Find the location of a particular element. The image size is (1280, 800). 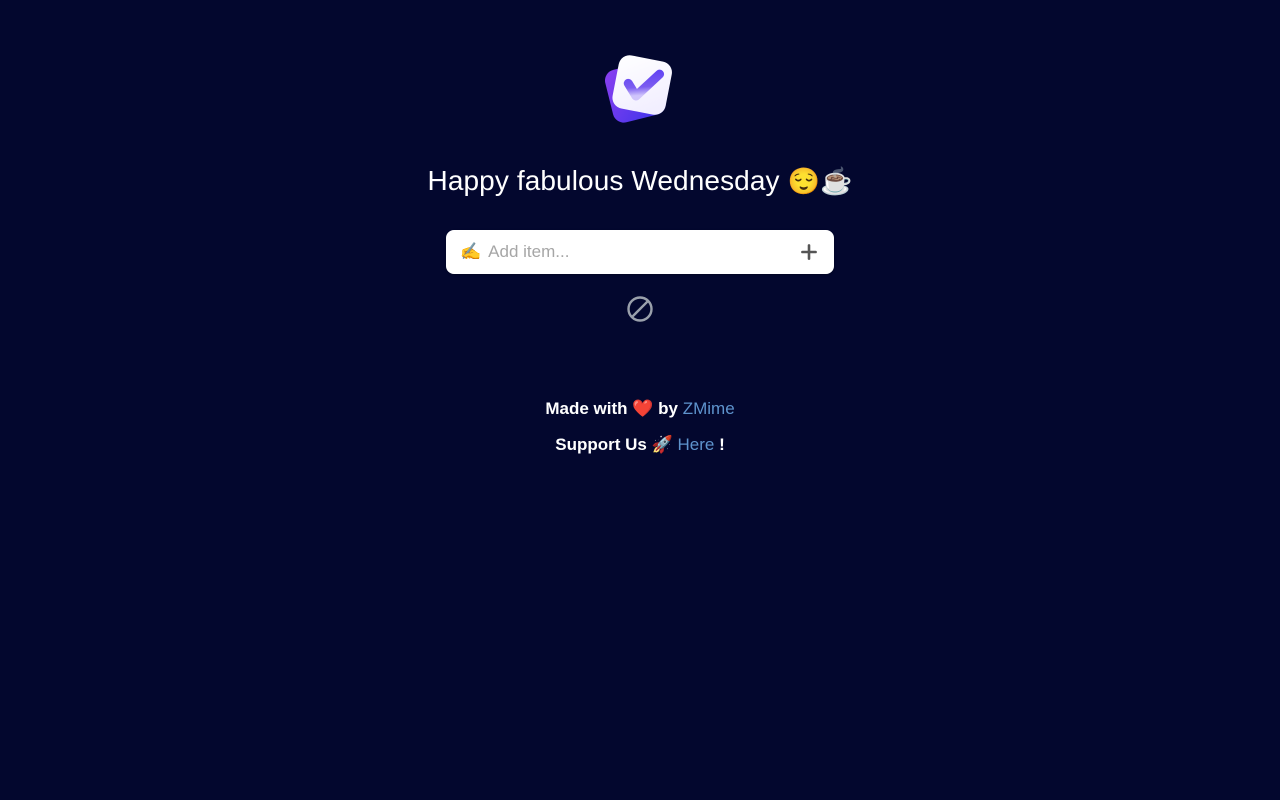

add-item-button is located at coordinates (809, 252).